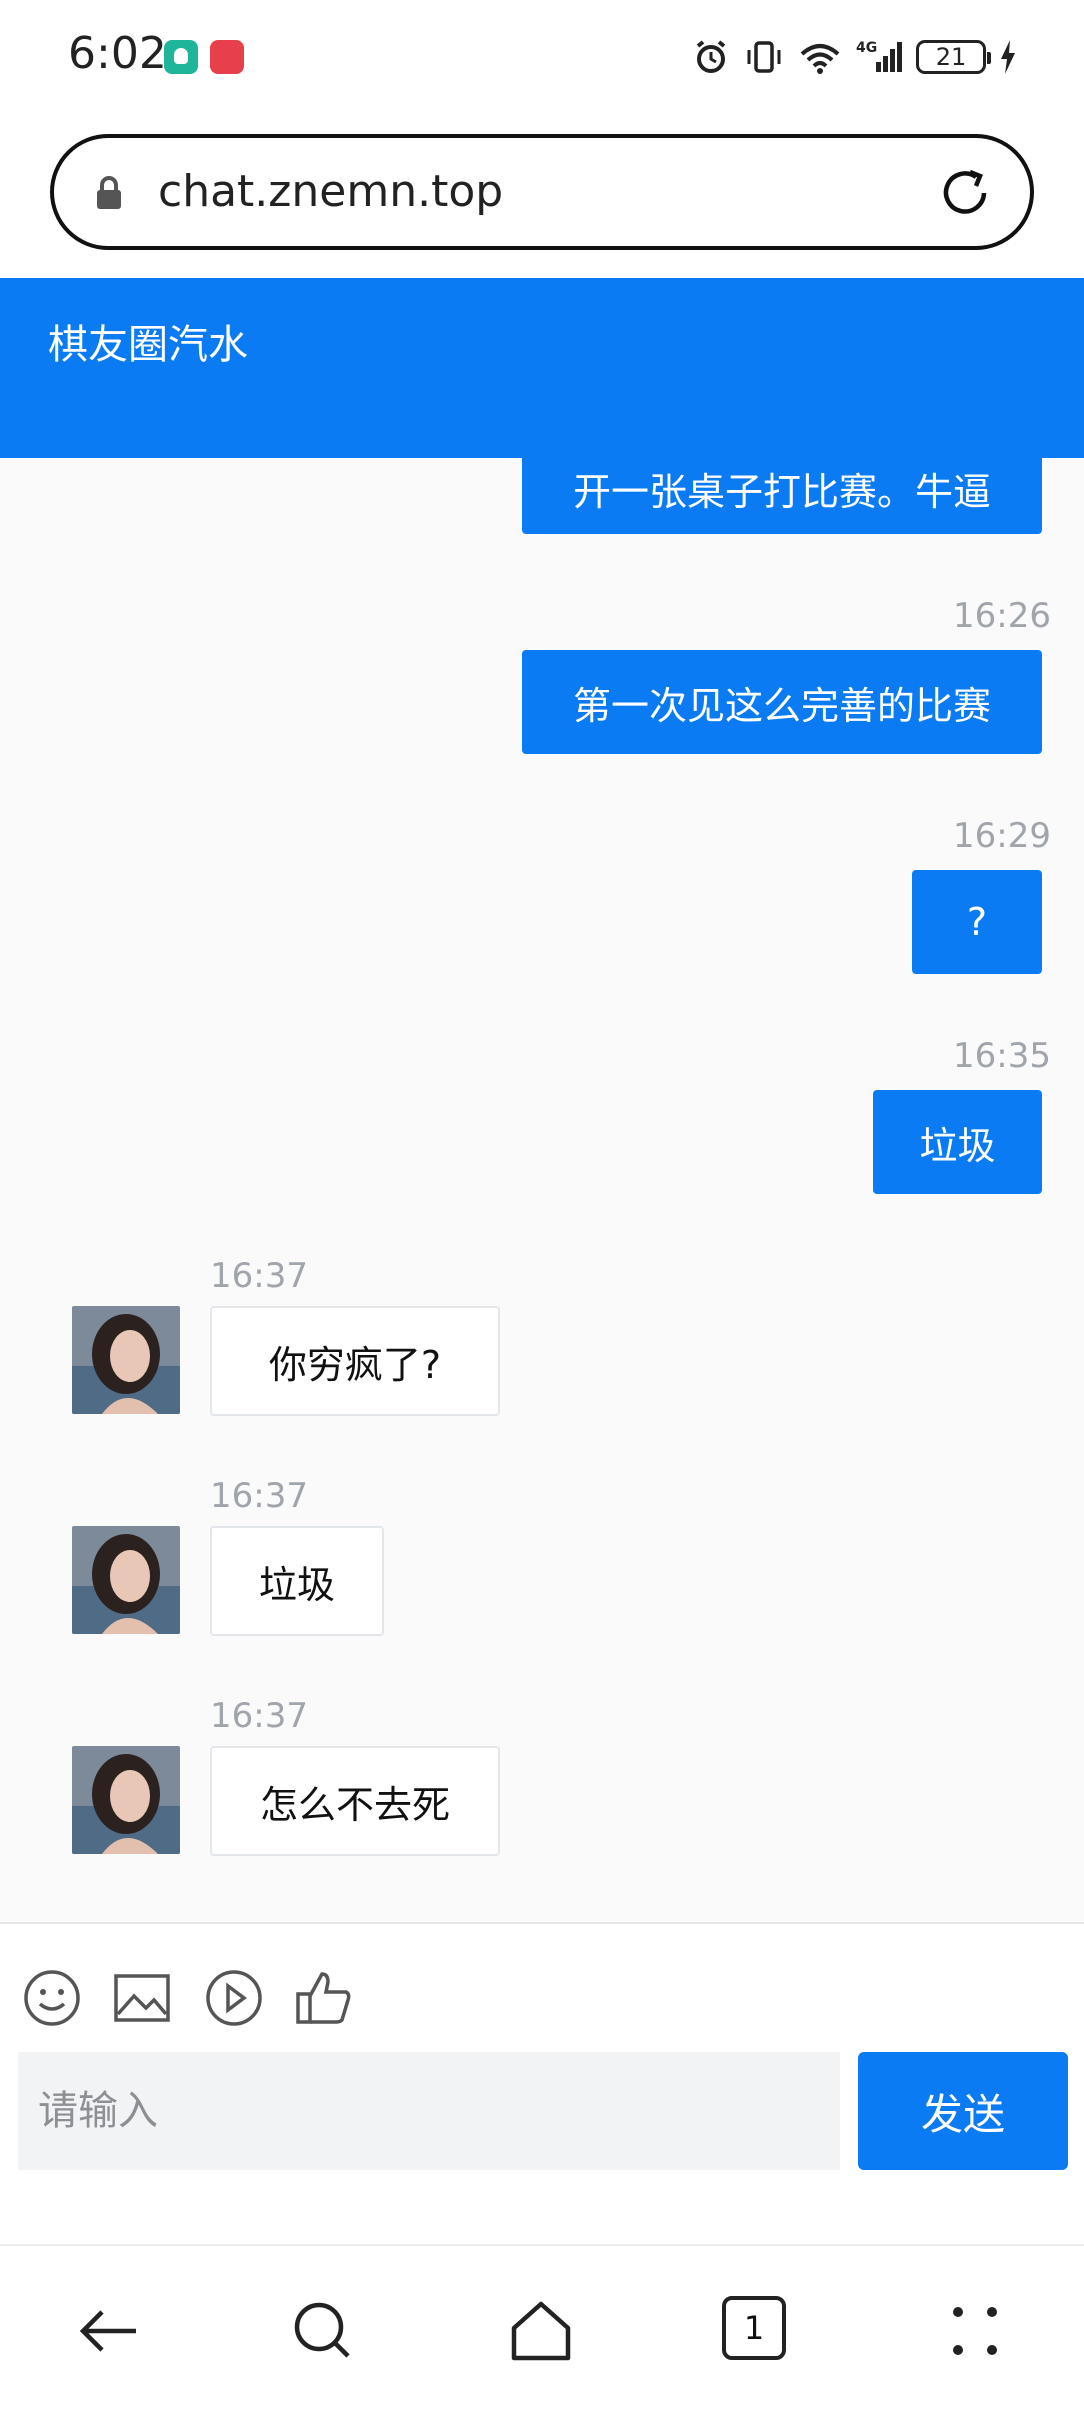  Describe the element at coordinates (1002, 616) in the screenshot. I see `message-timestamp: 16:26` at that location.